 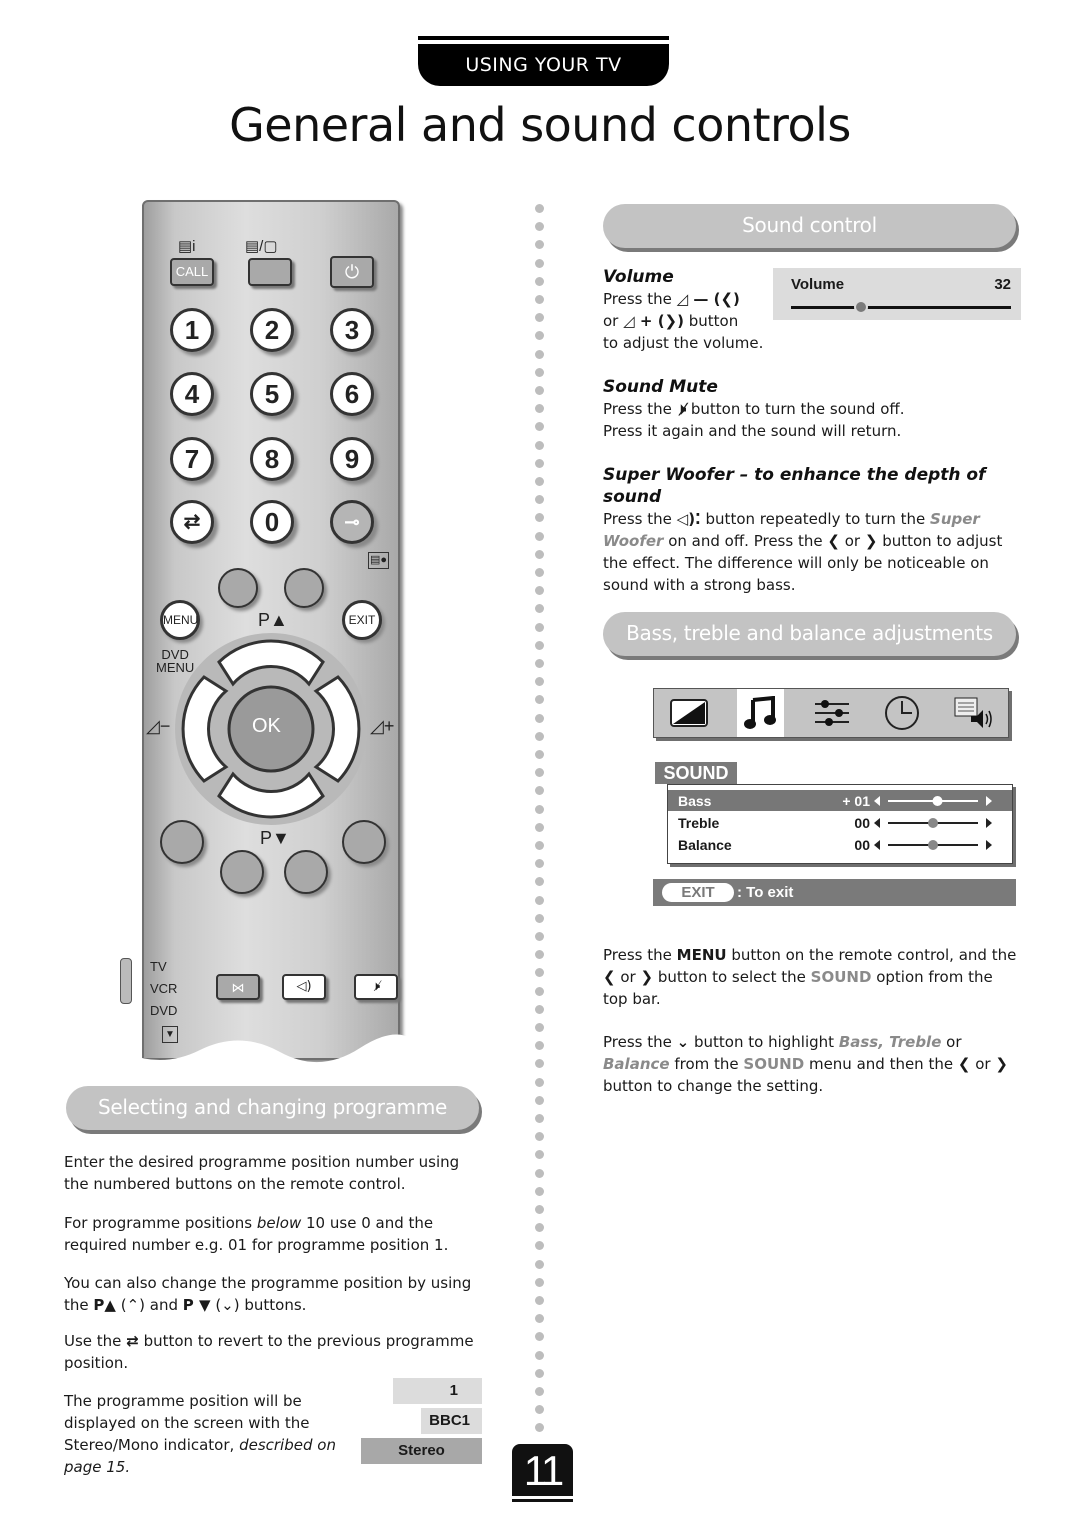 I want to click on menu-keyword: MENU, so click(x=701, y=955).